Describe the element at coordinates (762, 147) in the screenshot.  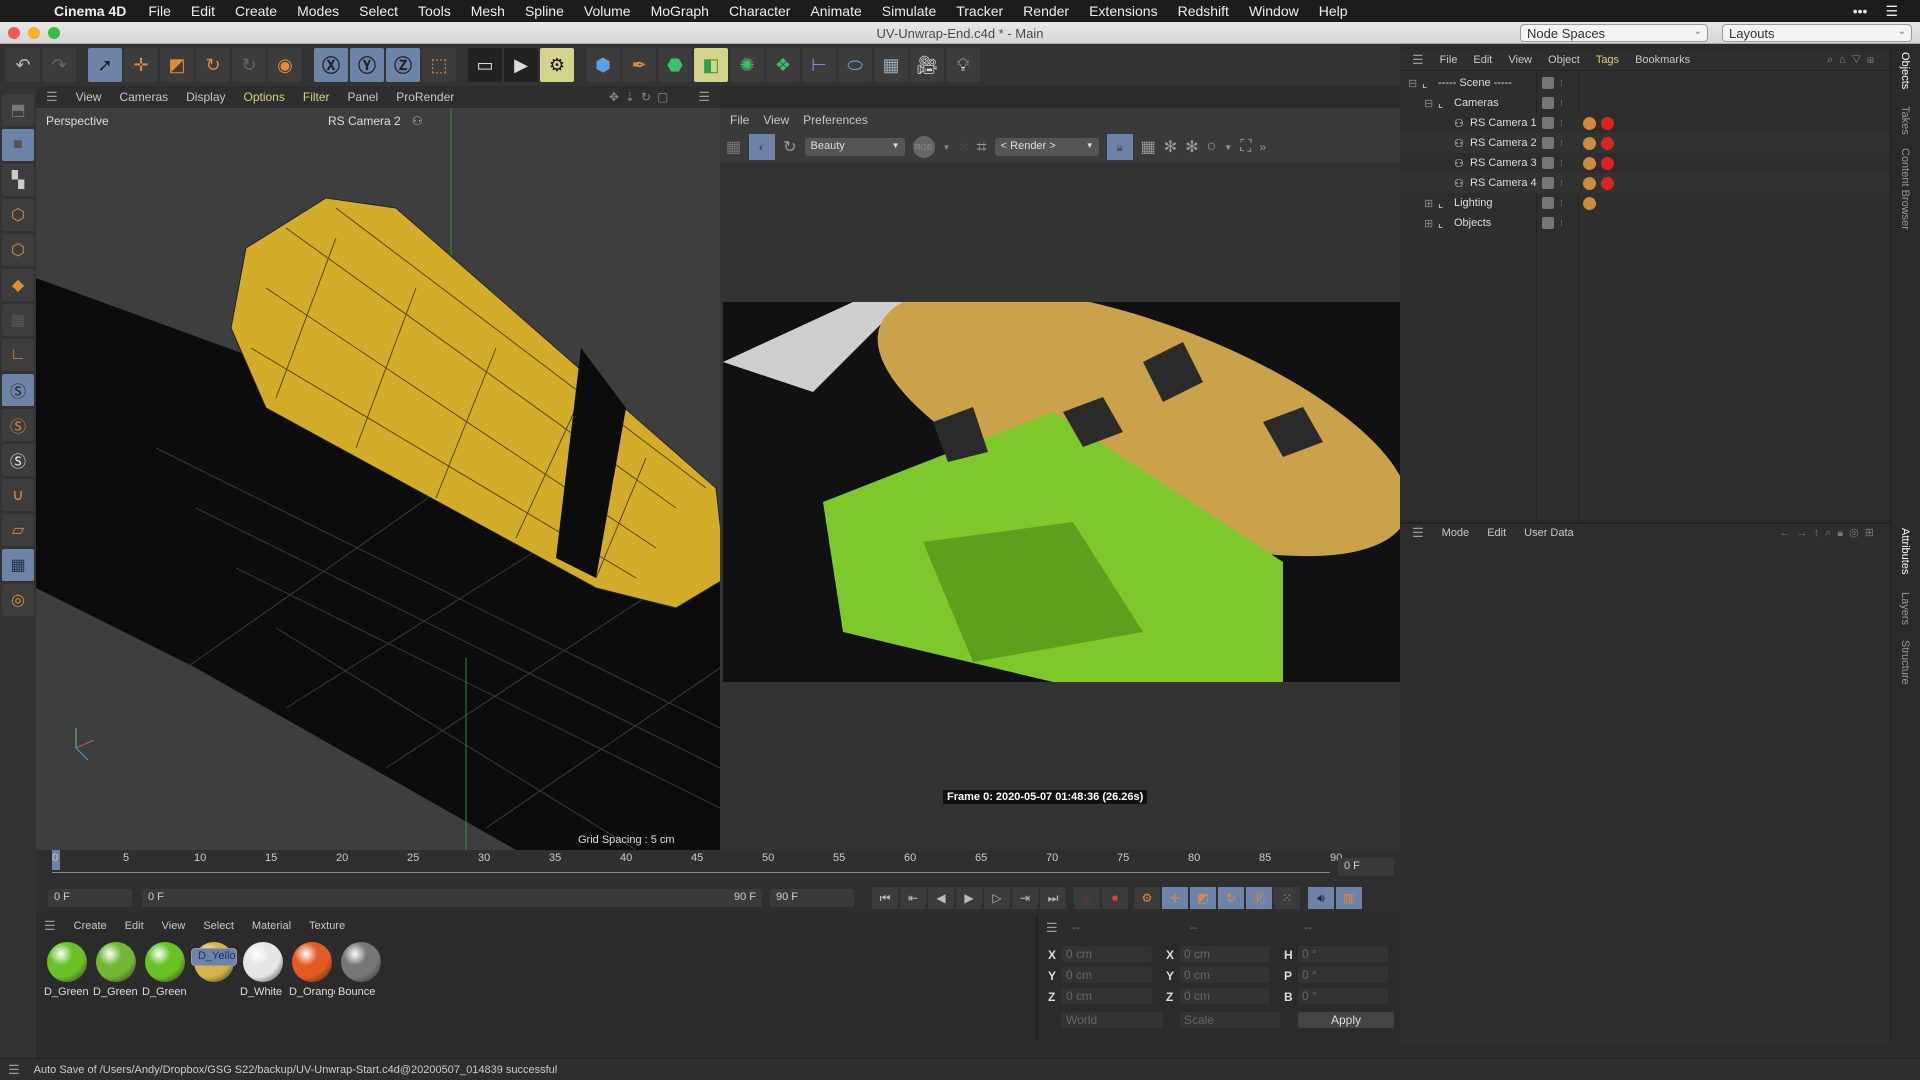
I see `start-render-icon: ◐` at that location.